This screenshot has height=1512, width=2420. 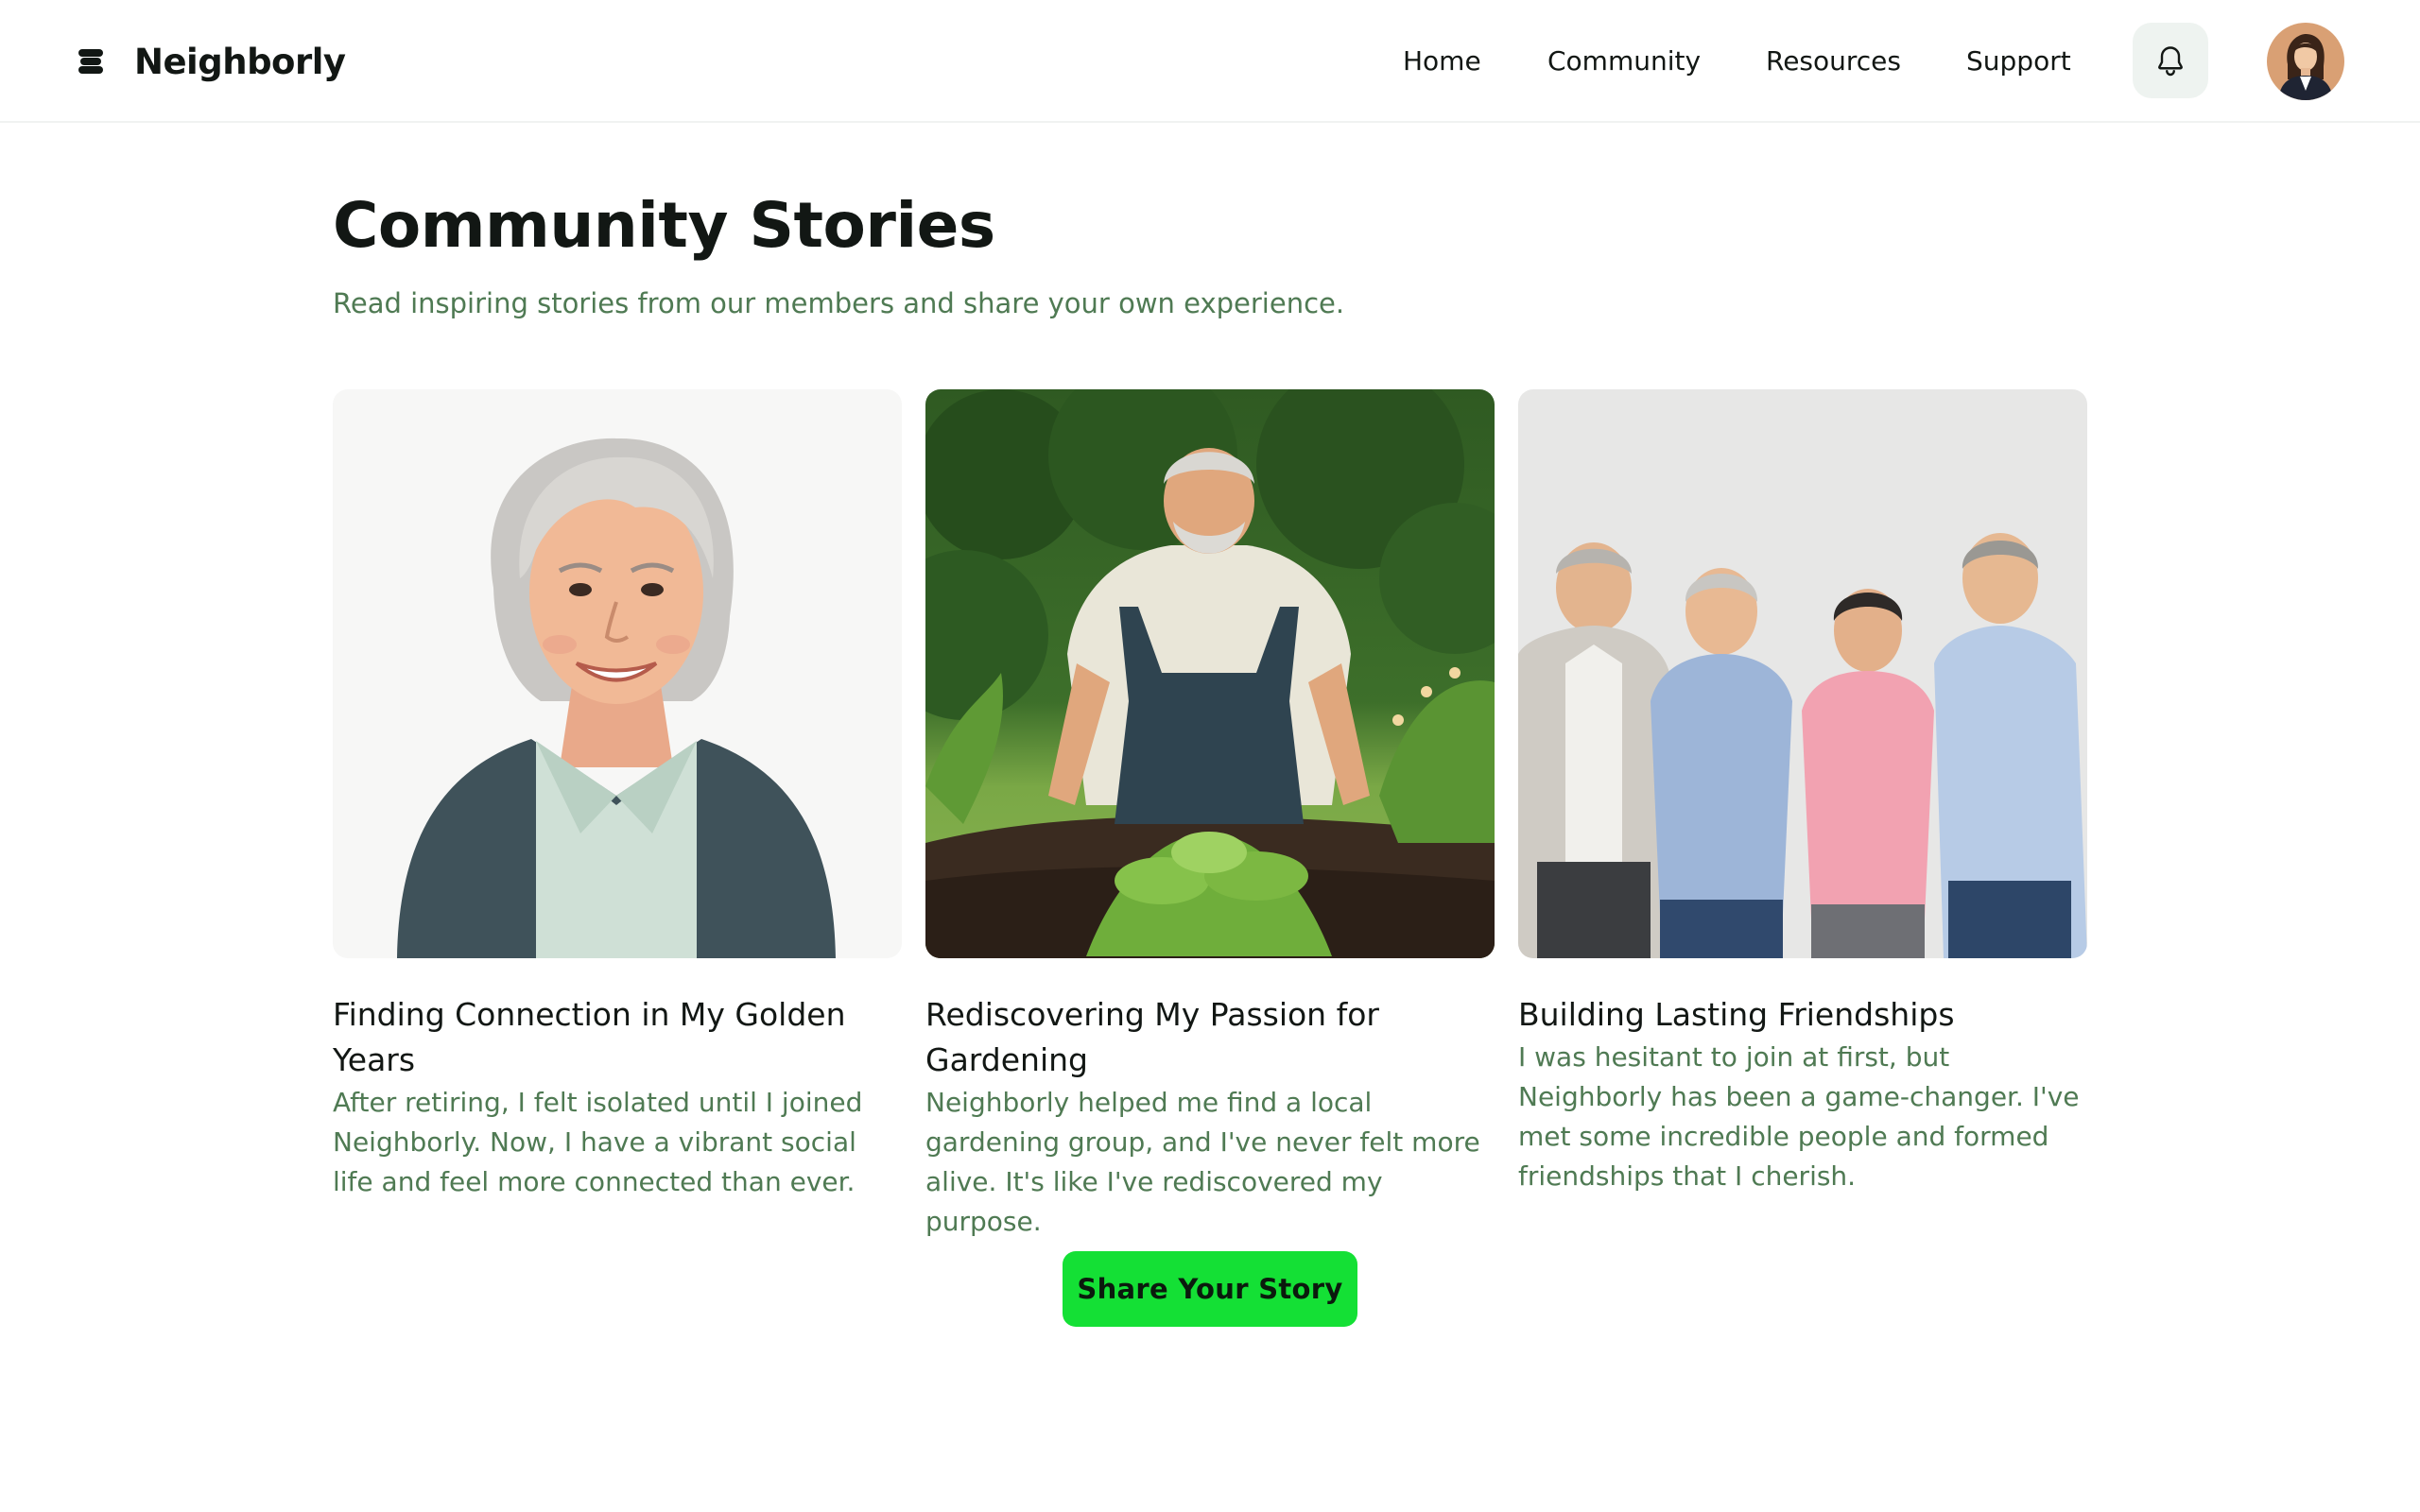 I want to click on story-title: Building Lasting Friendships, so click(x=1736, y=1014).